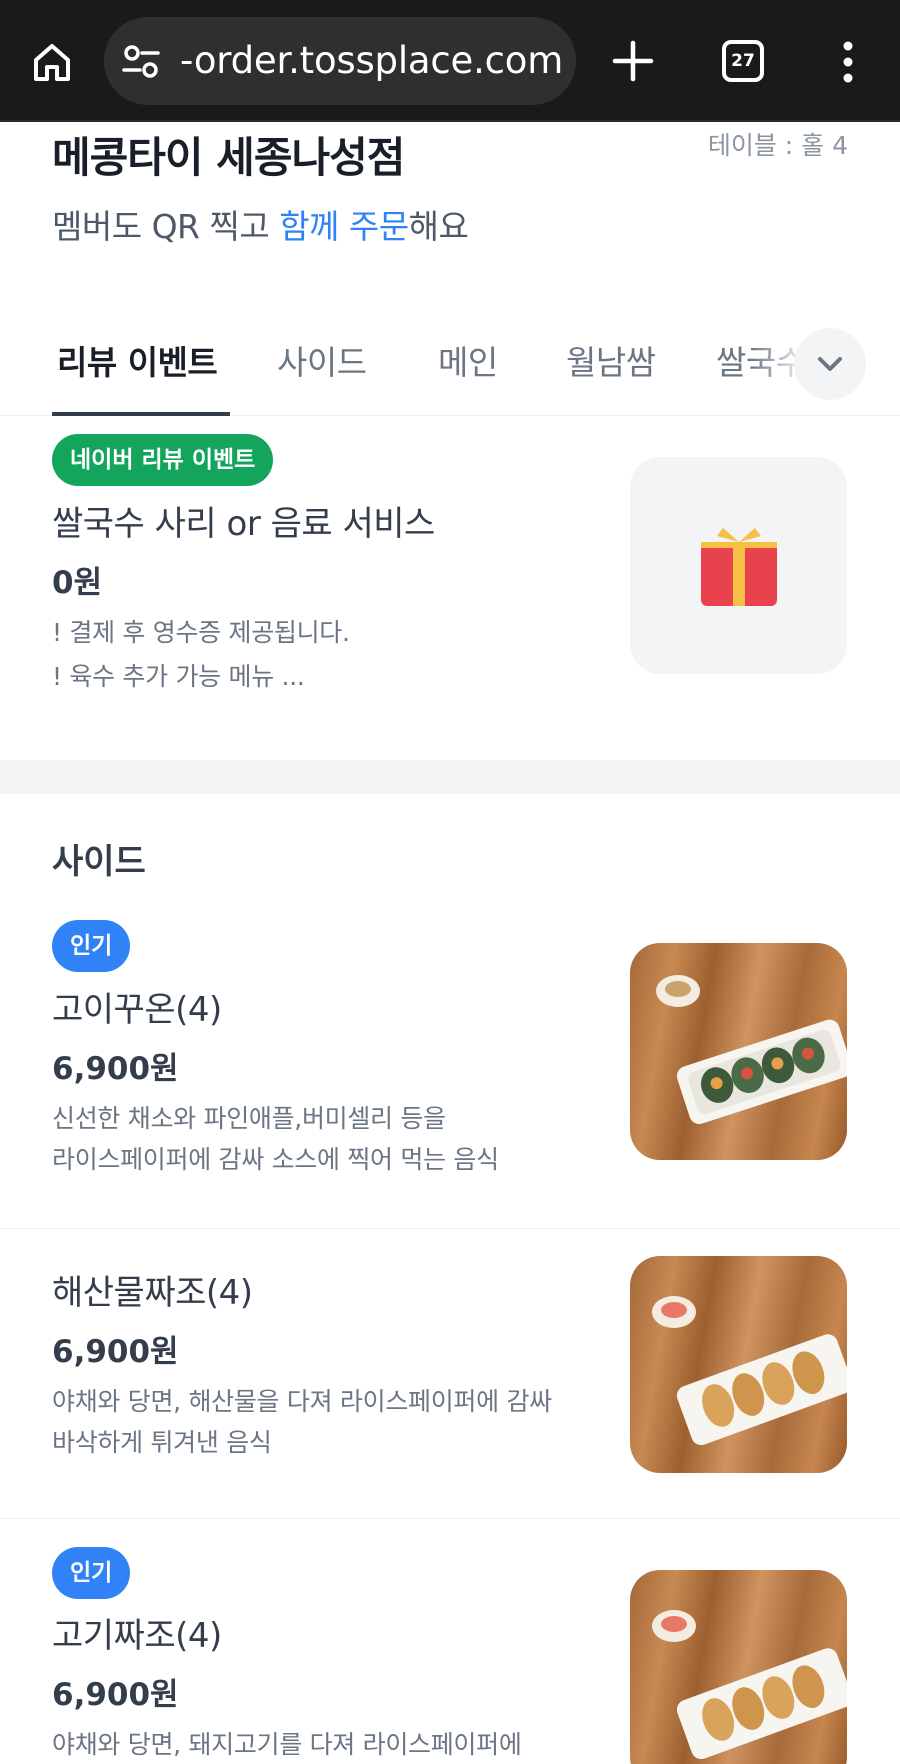  I want to click on browser-toolbar: -order.tossplace.com 27, so click(450, 61).